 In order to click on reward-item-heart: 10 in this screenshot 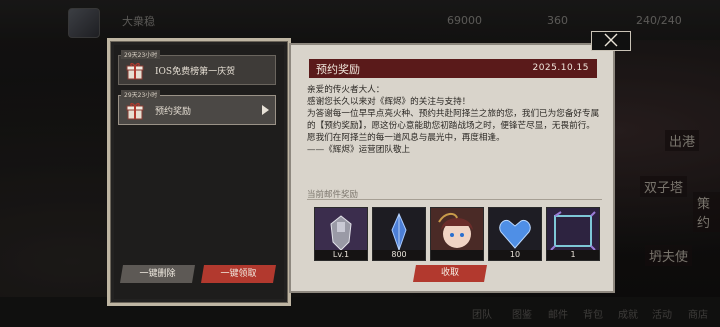, I will do `click(515, 234)`.